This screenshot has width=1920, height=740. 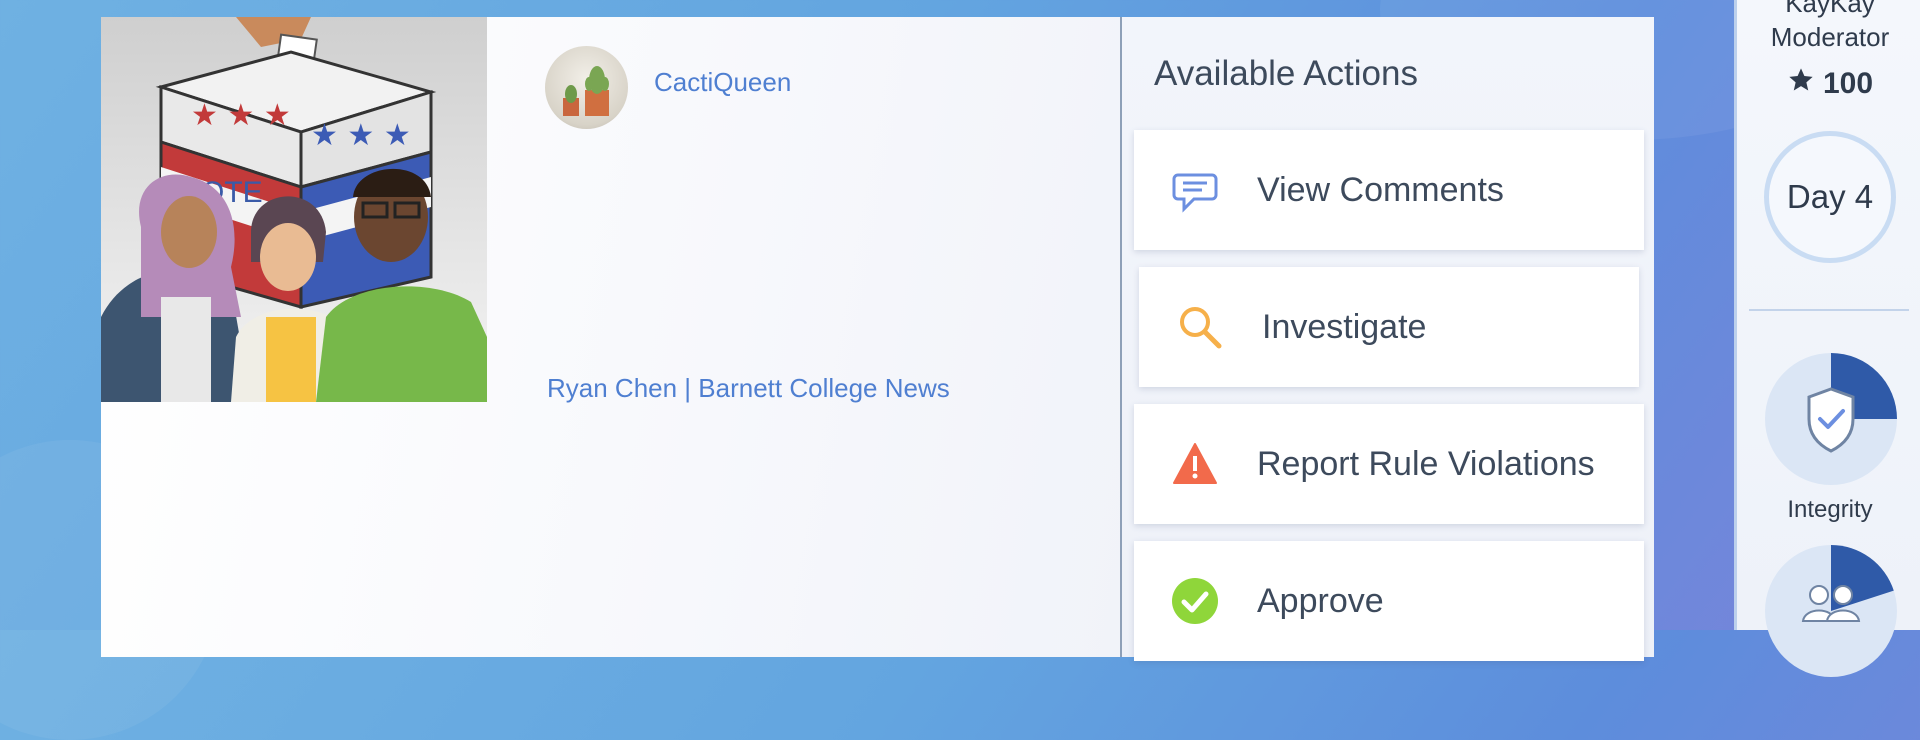 What do you see at coordinates (1801, 84) in the screenshot?
I see `star-icon` at bounding box center [1801, 84].